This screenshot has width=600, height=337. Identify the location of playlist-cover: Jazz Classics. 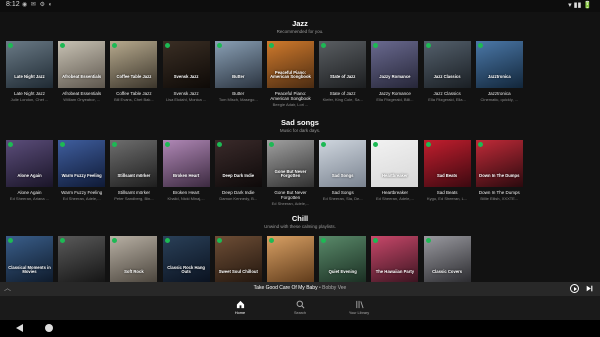
(447, 64).